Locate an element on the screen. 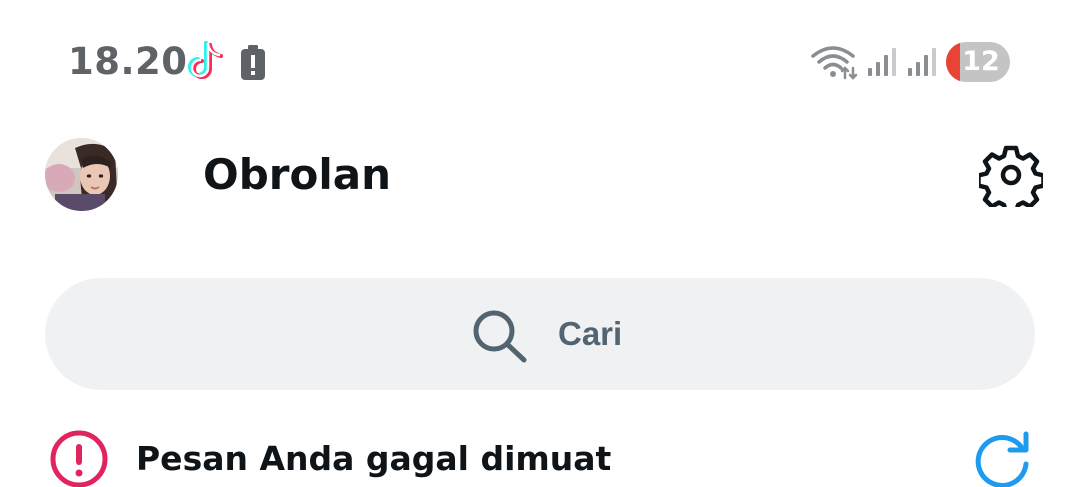 Image resolution: width=1077 pixels, height=487 pixels. battery-alert-icon is located at coordinates (253, 62).